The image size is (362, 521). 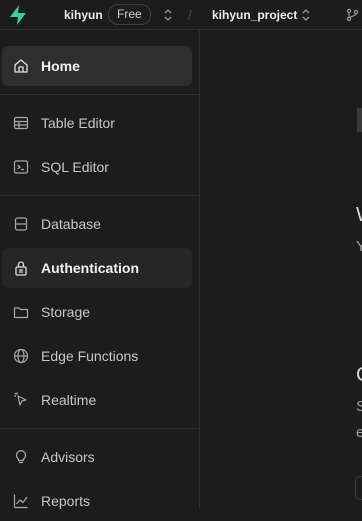 I want to click on sidebar-item-label: Home, so click(x=60, y=66).